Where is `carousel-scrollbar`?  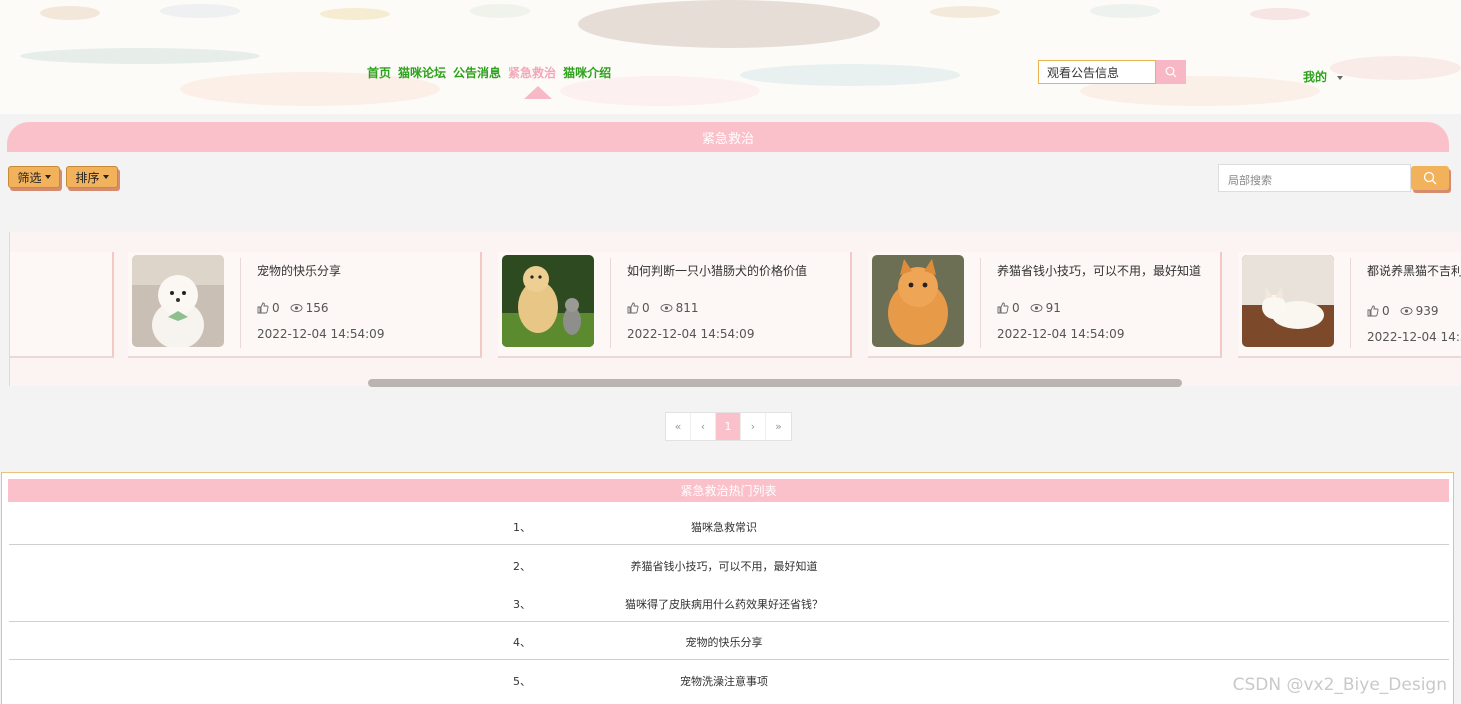
carousel-scrollbar is located at coordinates (775, 383).